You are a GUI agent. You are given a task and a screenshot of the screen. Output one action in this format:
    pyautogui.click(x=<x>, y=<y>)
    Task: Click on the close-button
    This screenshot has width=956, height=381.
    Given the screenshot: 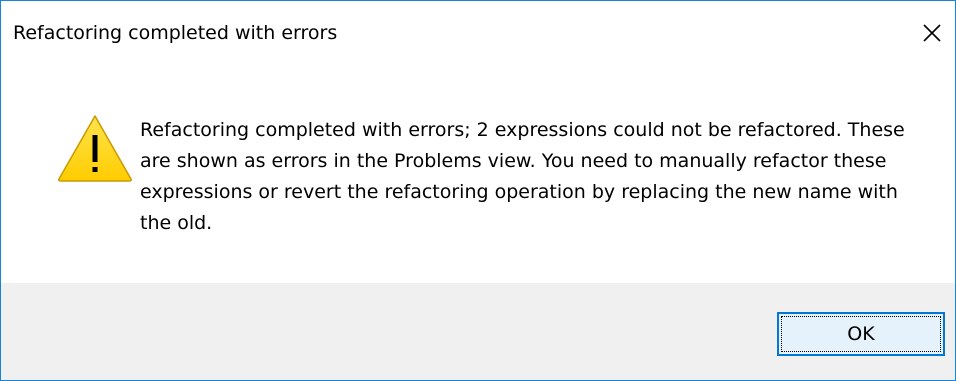 What is the action you would take?
    pyautogui.click(x=932, y=33)
    